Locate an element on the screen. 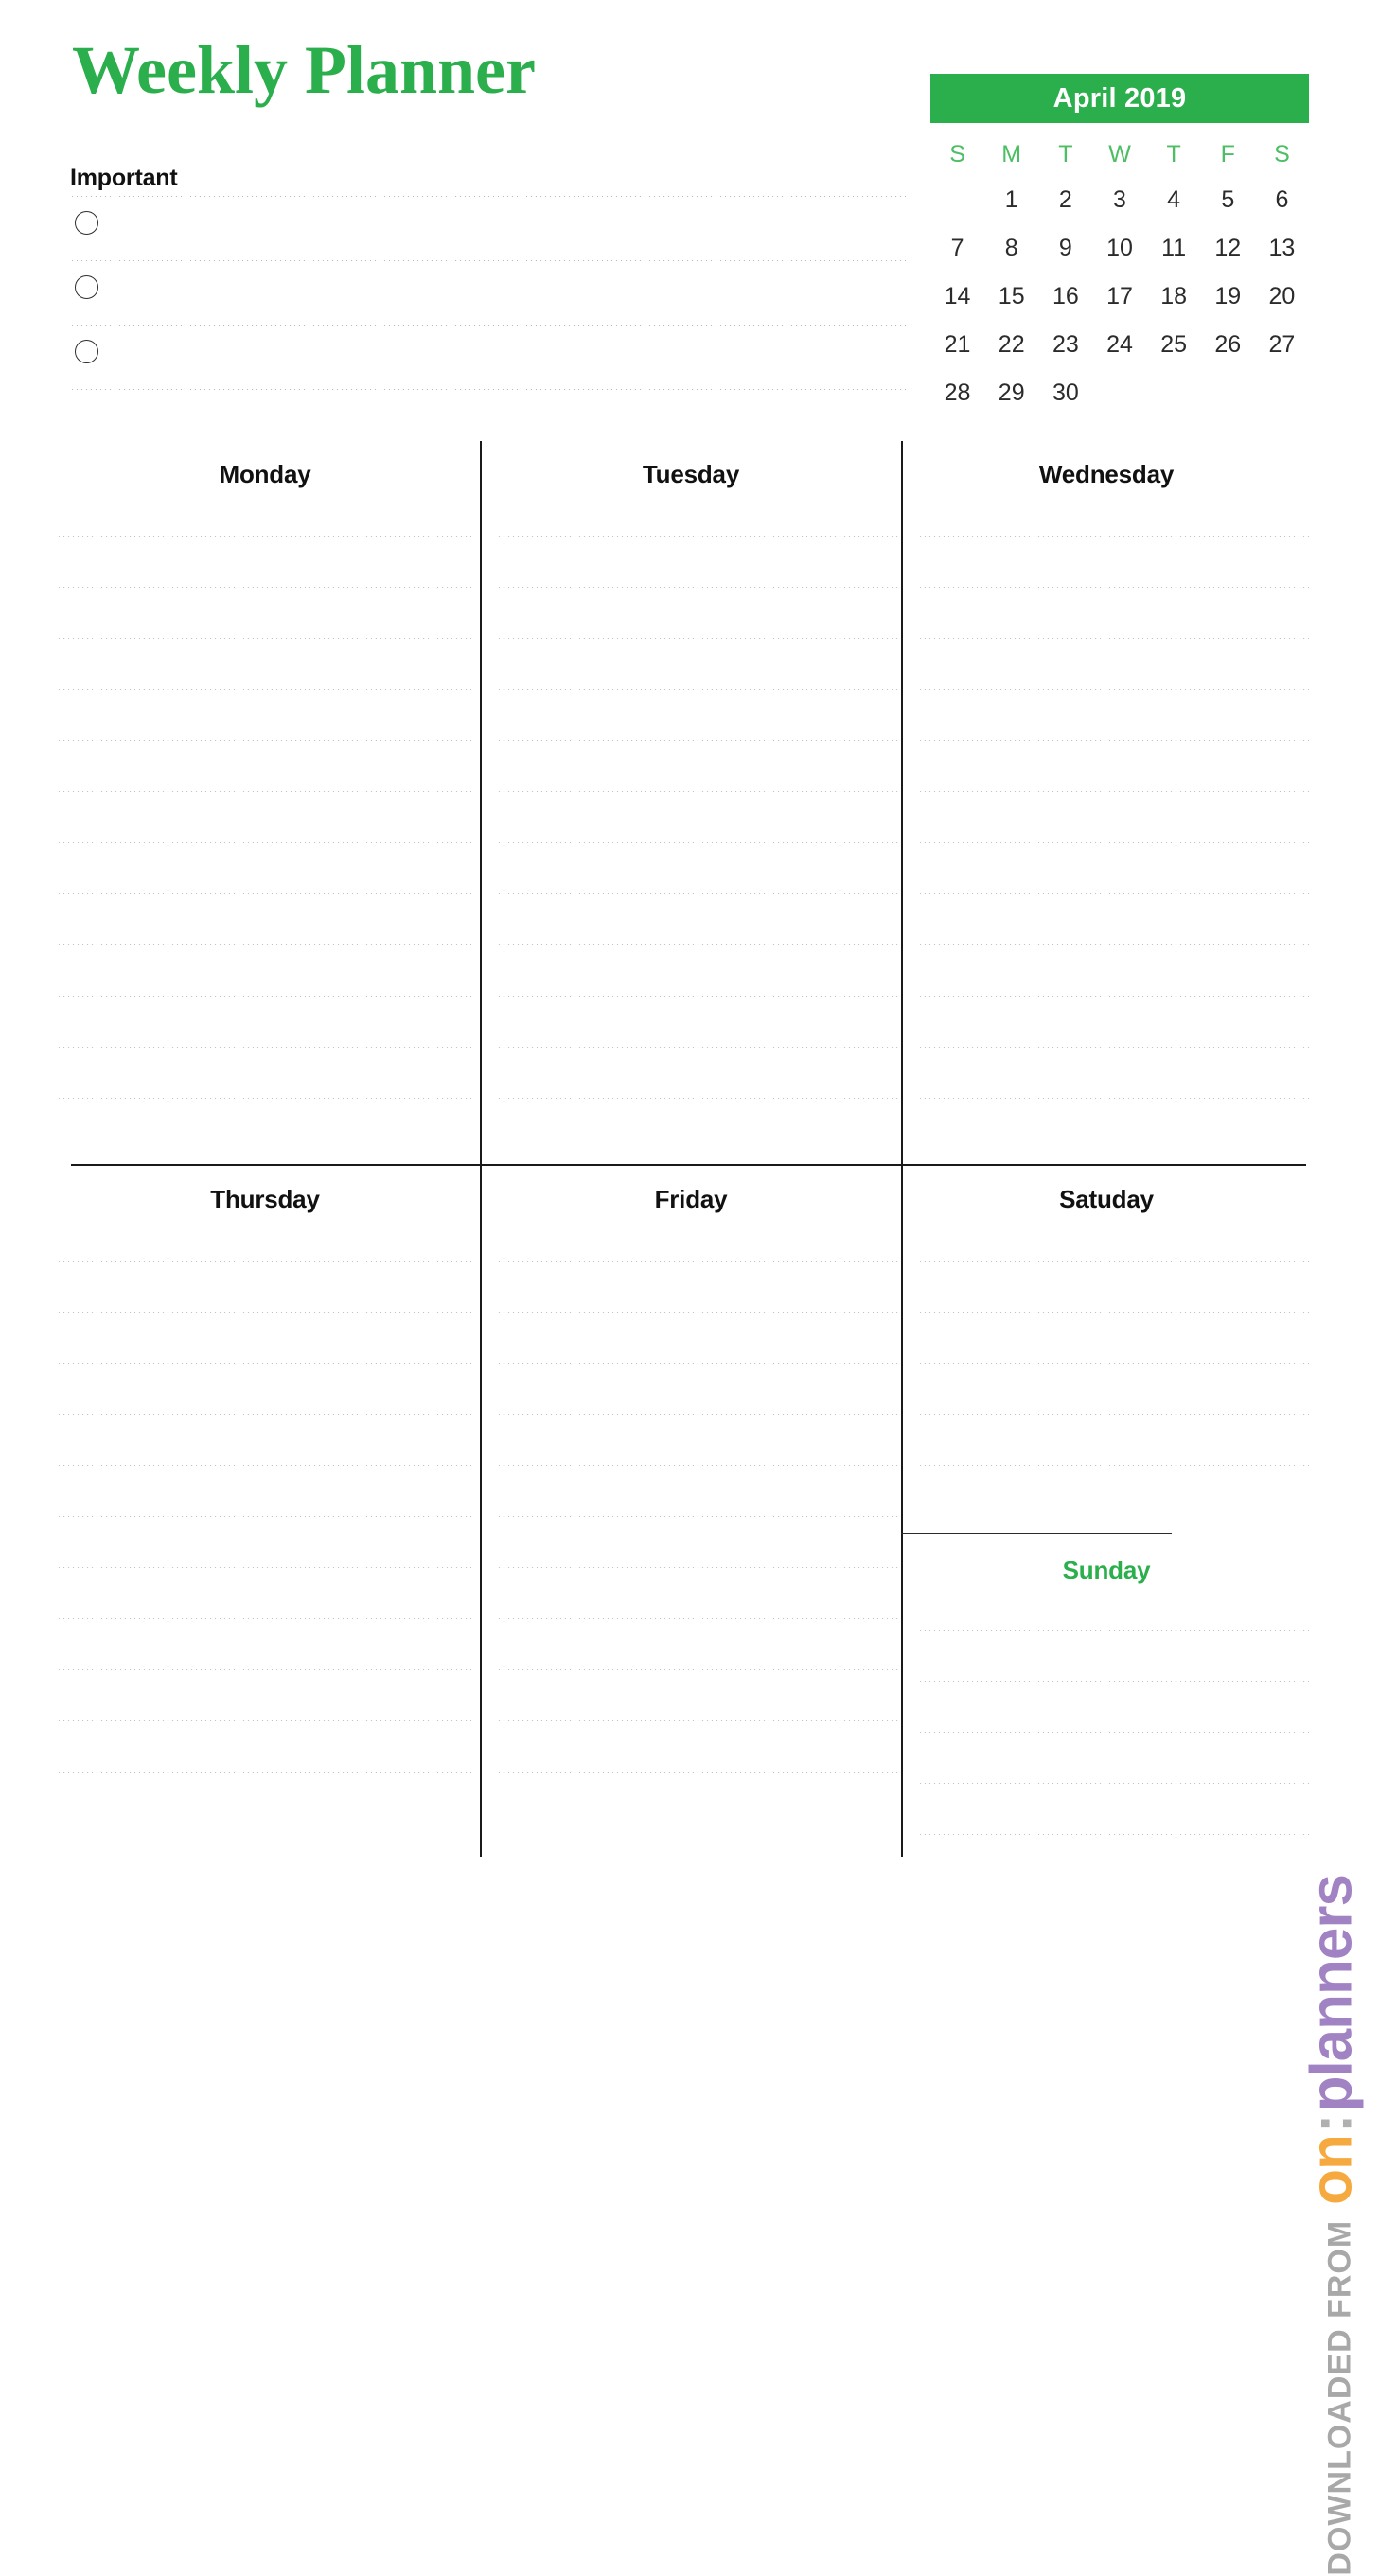 Image resolution: width=1379 pixels, height=2576 pixels. calendar-week-row: 14 15 16 17 18 19 20 is located at coordinates (1119, 297).